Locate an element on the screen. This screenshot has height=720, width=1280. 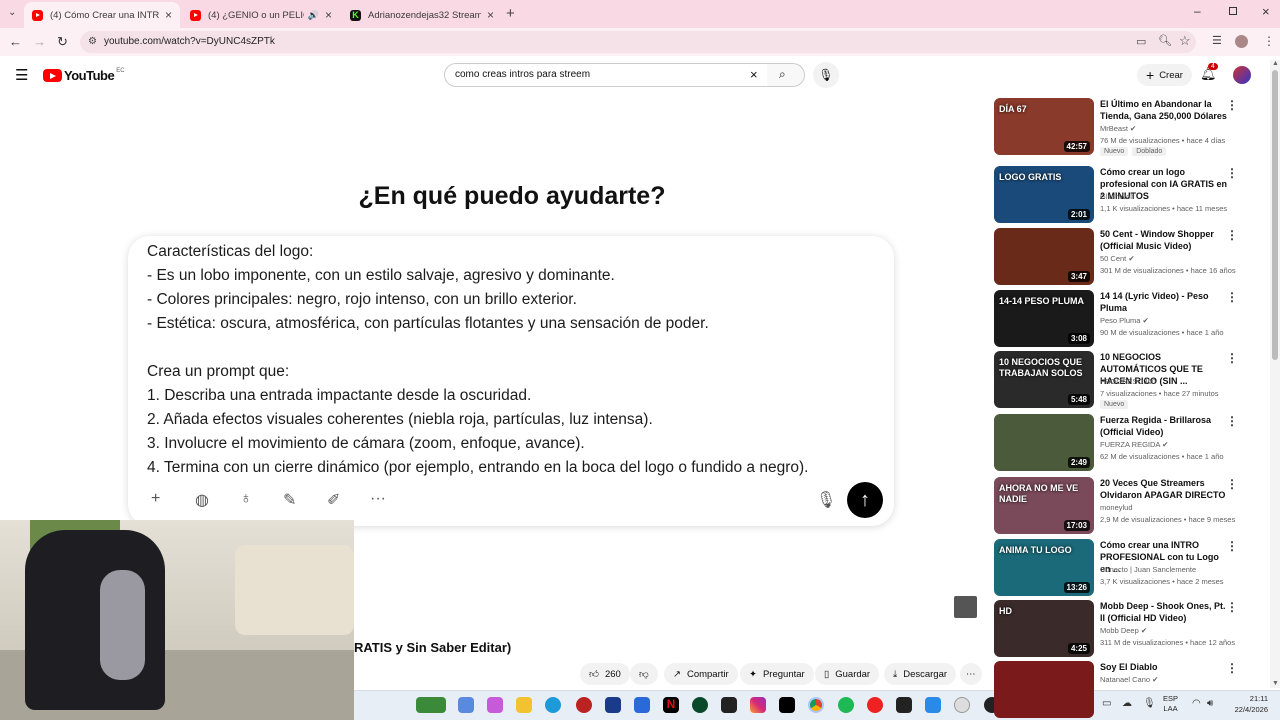
browser-menu-icon: ⋮ is located at coordinates (1269, 41).